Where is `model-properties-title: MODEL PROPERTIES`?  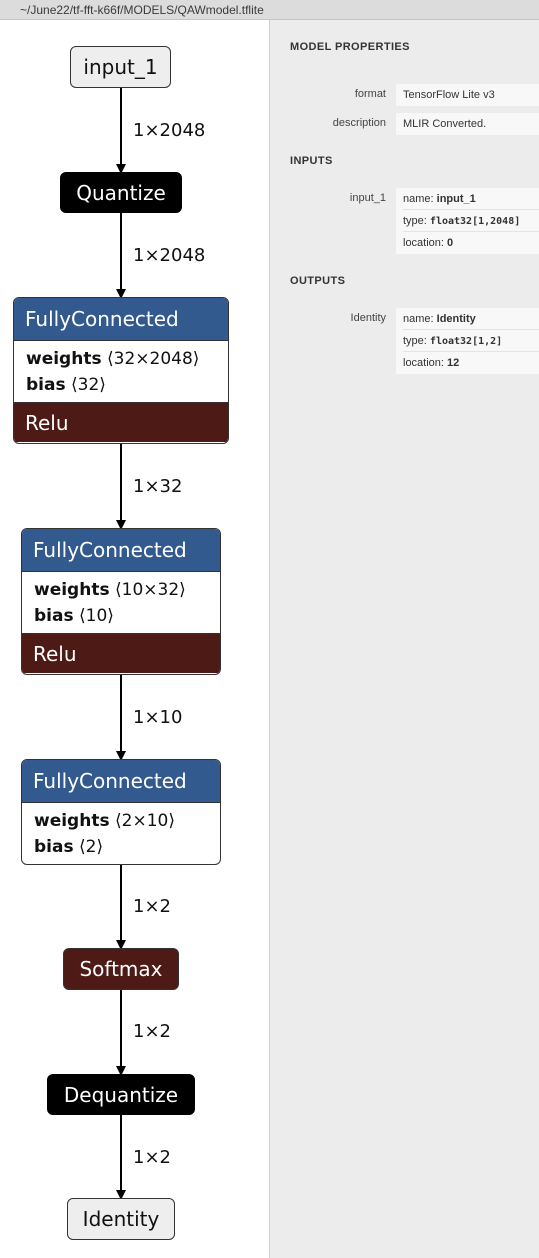
model-properties-title: MODEL PROPERTIES is located at coordinates (350, 47).